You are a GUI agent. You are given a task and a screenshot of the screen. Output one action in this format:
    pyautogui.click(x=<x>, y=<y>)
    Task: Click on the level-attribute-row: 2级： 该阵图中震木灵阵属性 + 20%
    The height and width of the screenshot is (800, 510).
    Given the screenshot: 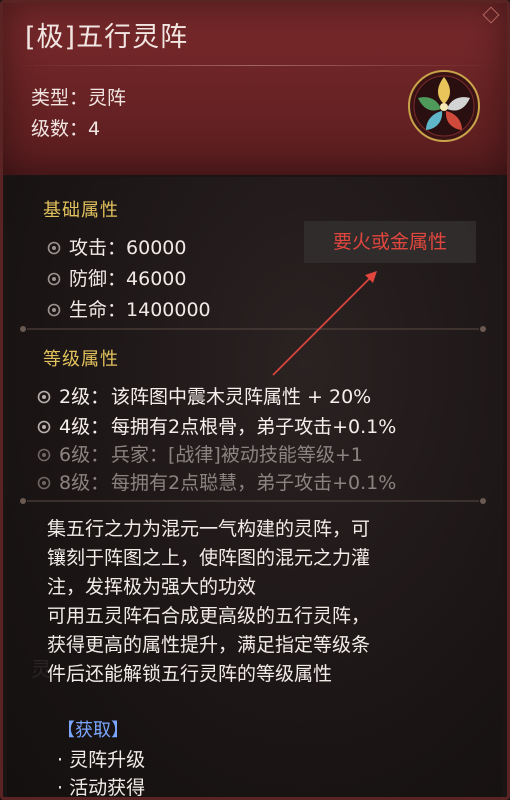 What is the action you would take?
    pyautogui.click(x=204, y=395)
    